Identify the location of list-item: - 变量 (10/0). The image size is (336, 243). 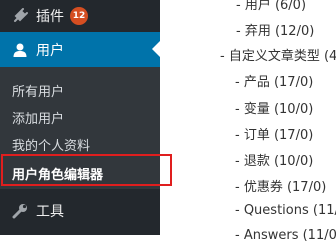
(274, 109).